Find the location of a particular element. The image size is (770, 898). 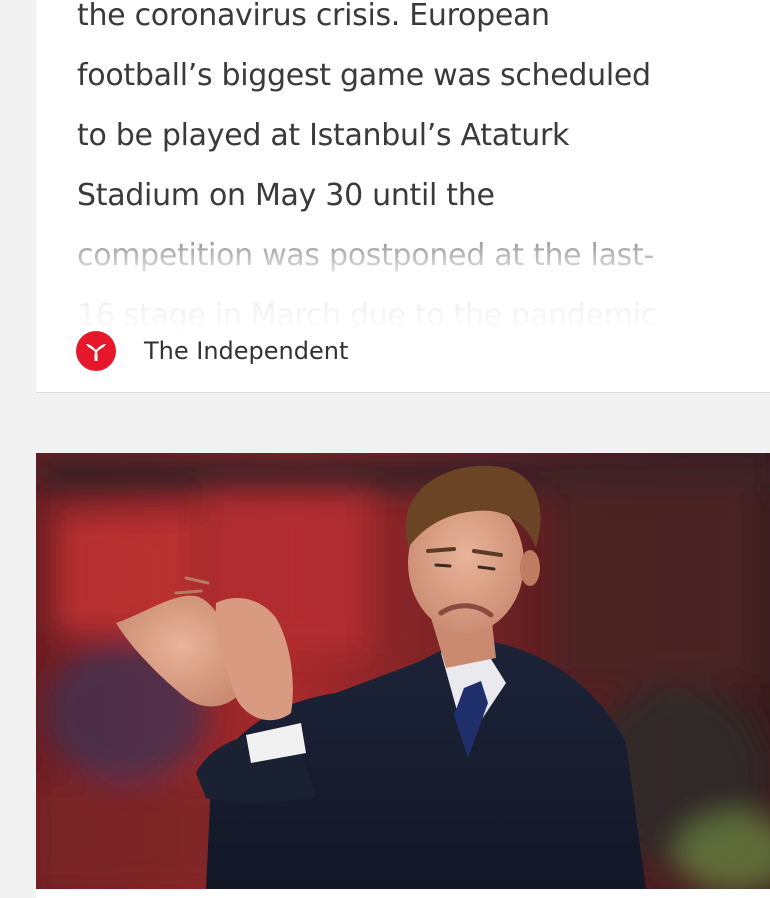

independent-eagle-icon is located at coordinates (96, 351).